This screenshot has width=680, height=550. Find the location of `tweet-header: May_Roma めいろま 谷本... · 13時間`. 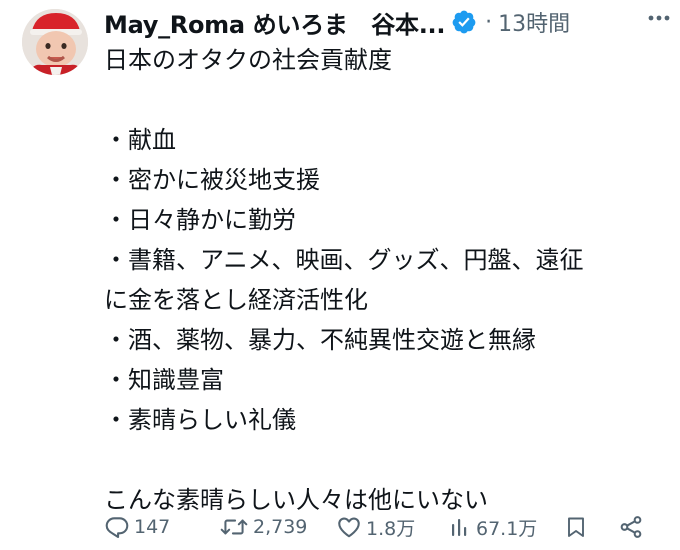

tweet-header: May_Roma めいろま 谷本... · 13時間 is located at coordinates (384, 22).